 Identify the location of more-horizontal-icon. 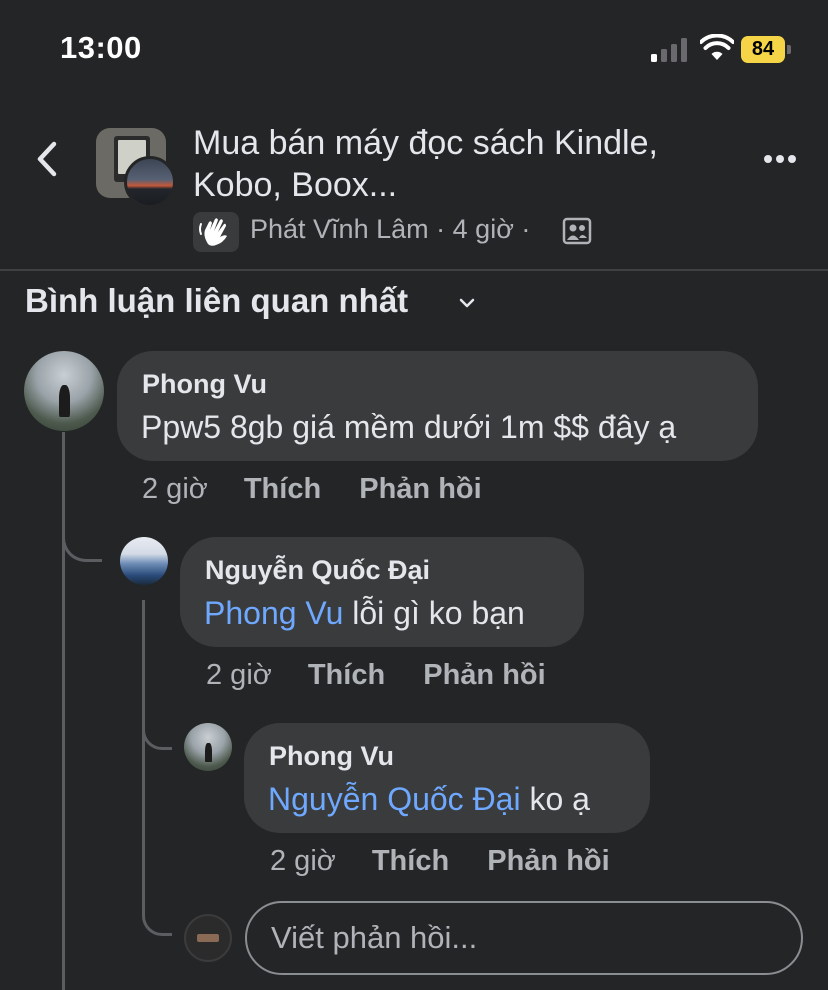
(780, 160).